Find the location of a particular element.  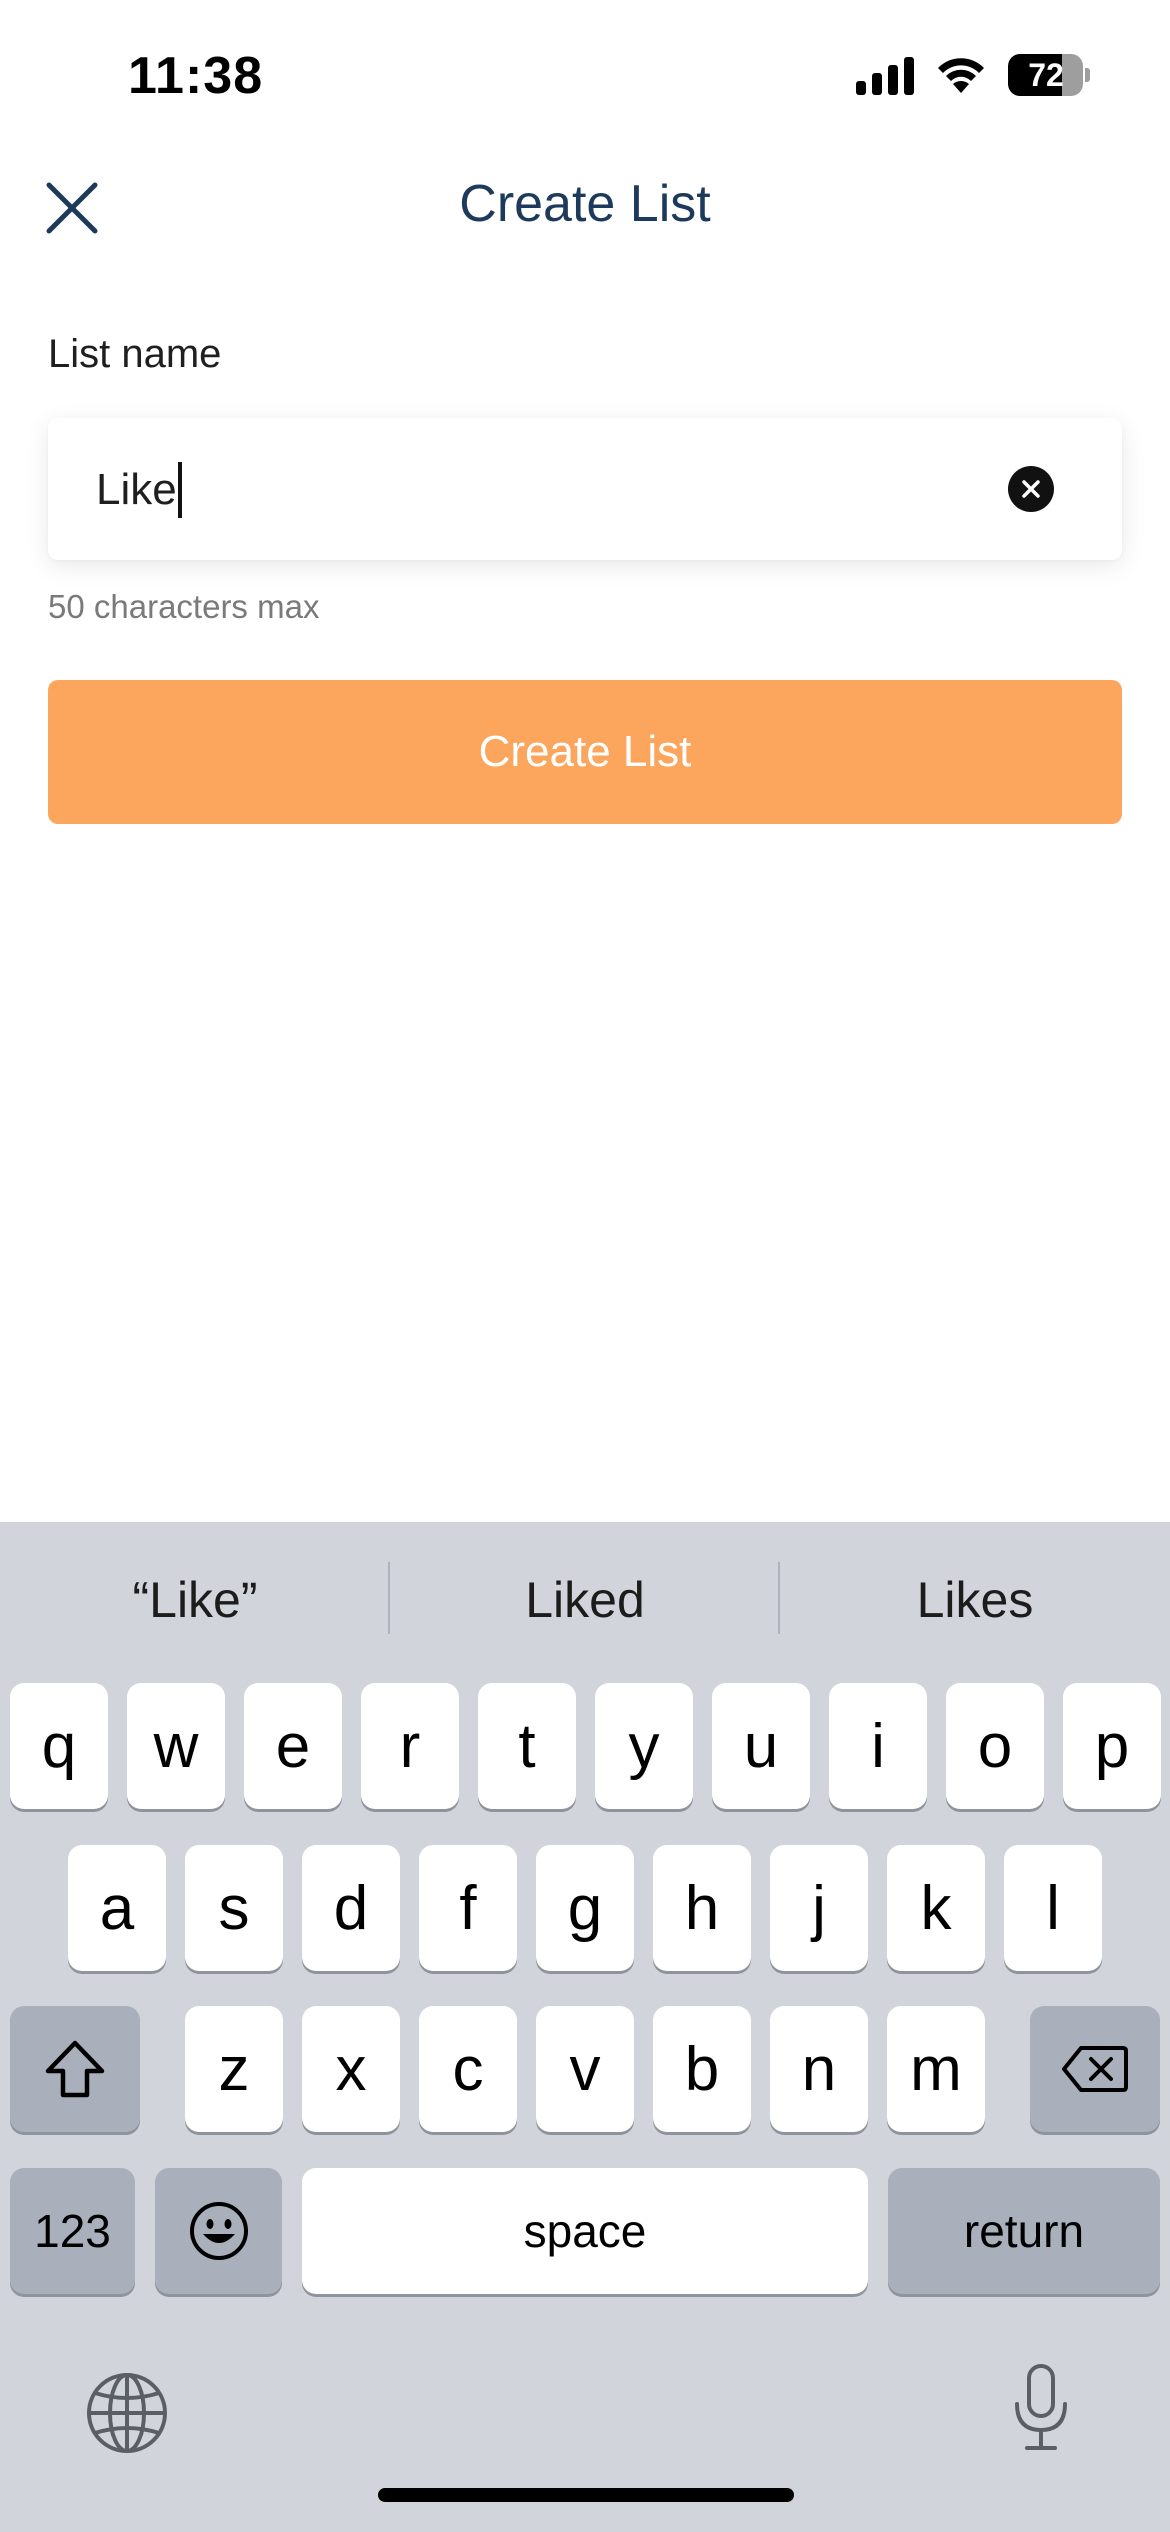

status-time: 11:38 is located at coordinates (196, 76).